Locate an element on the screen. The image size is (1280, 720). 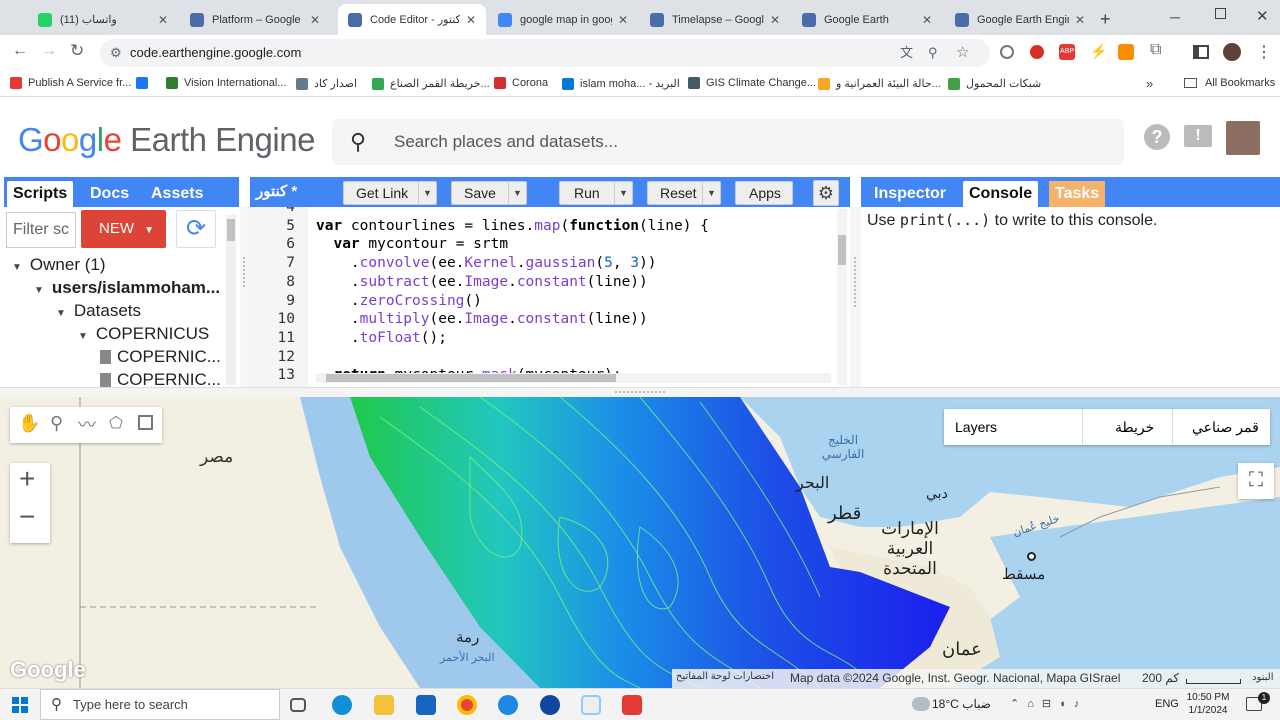
task-view-icon is located at coordinates (298, 705).